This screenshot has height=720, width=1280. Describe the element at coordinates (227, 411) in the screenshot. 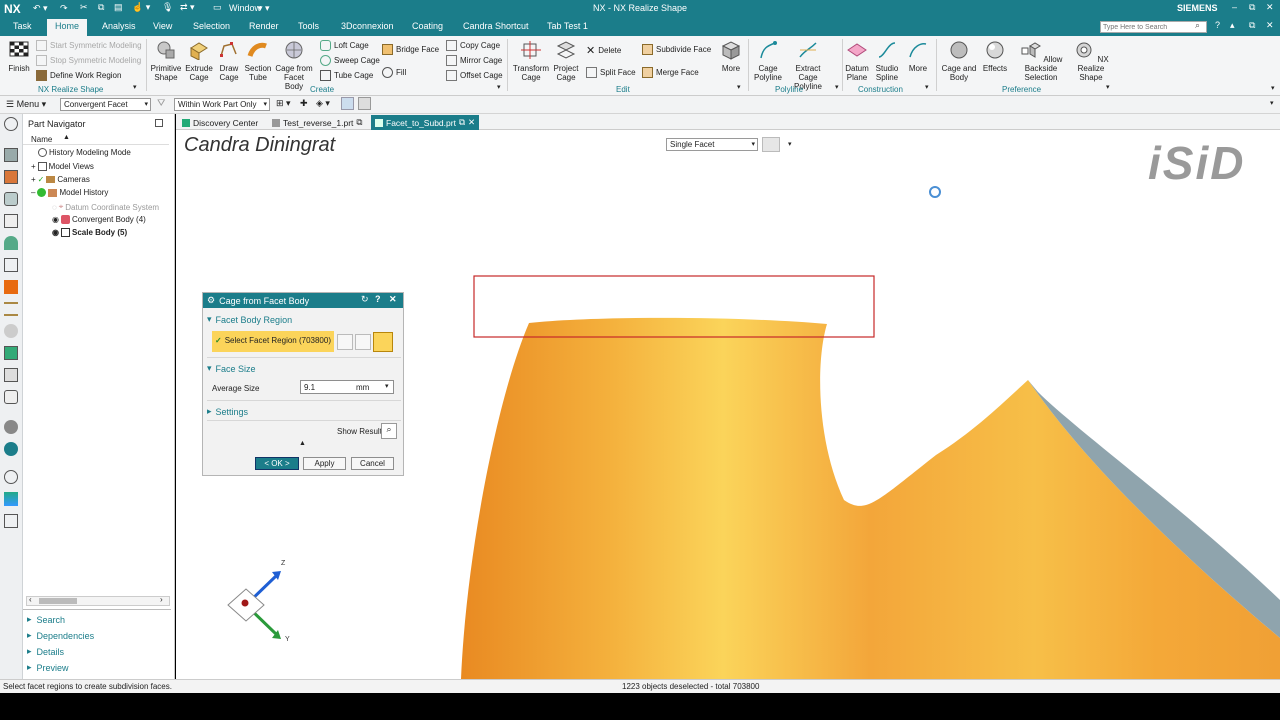

I see `section-settings: ▸ Settings` at that location.